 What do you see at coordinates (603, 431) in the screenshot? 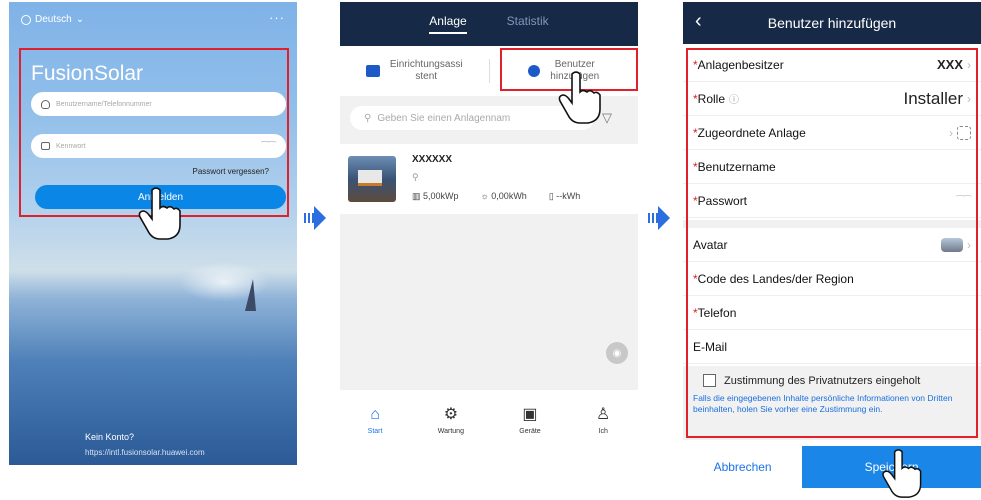
I see `nav-ich-label: Ich` at bounding box center [603, 431].